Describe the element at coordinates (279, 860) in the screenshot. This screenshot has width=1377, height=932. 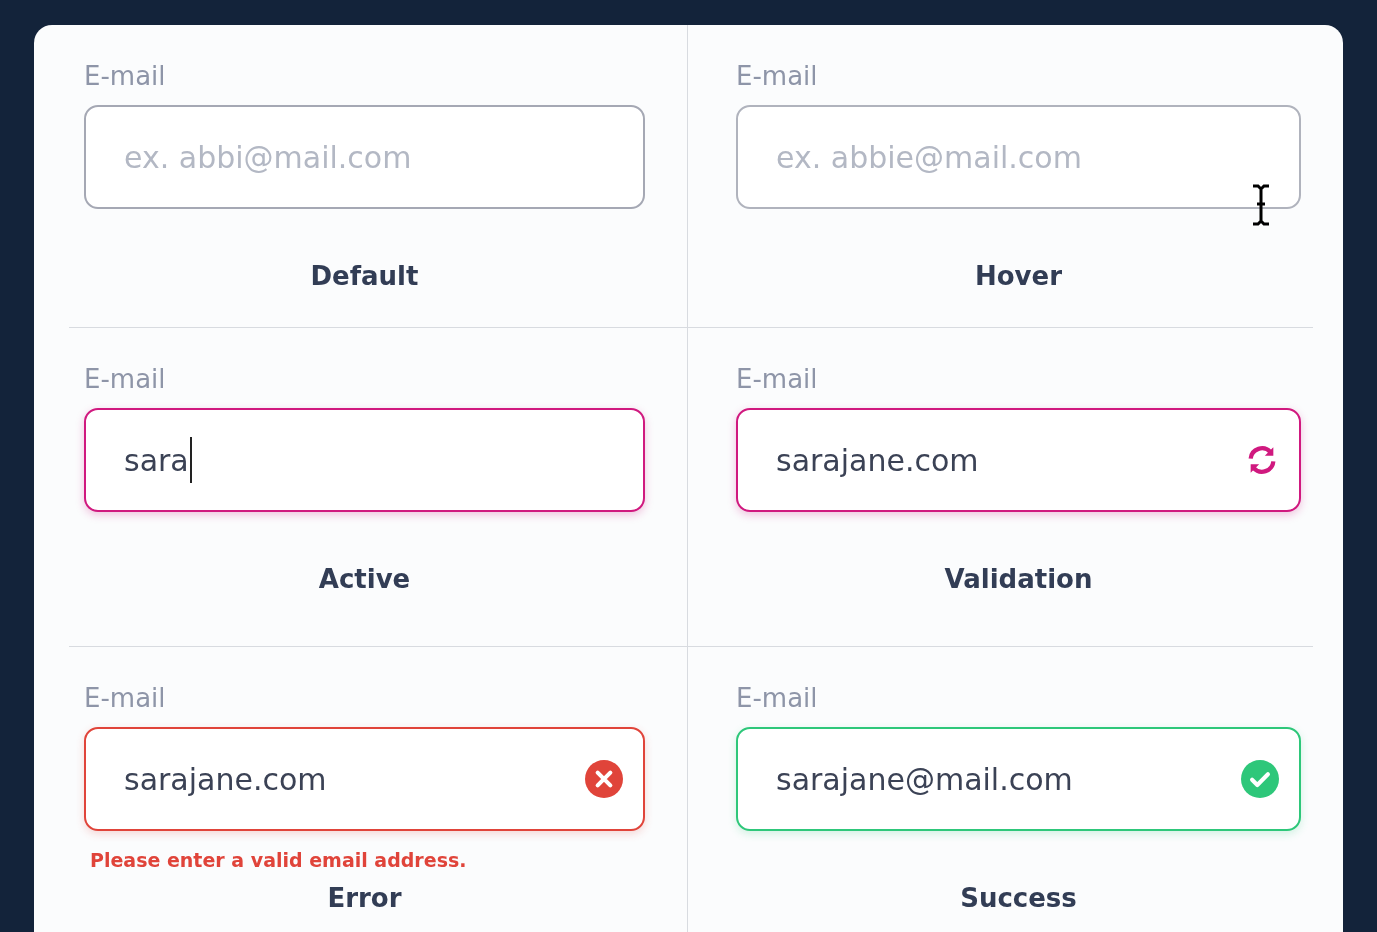
I see `error-message: Please enter a valid email address.` at that location.